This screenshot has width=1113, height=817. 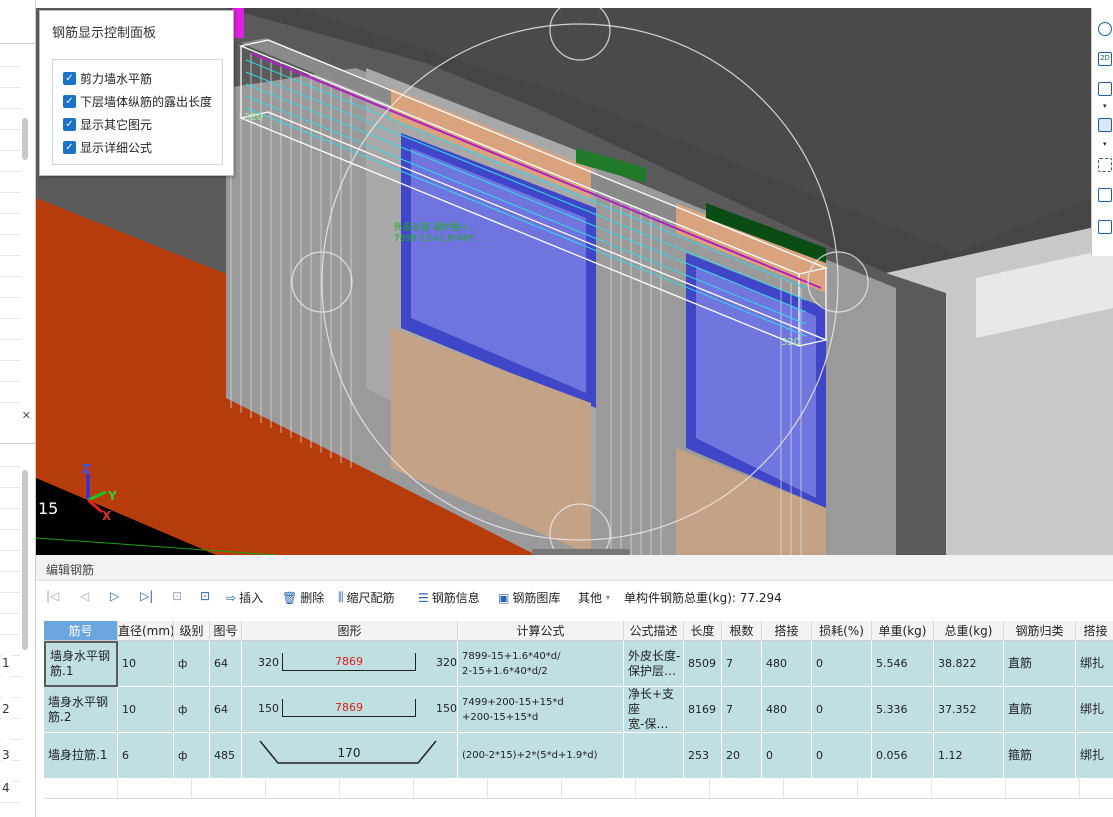 What do you see at coordinates (903, 631) in the screenshot?
I see `col-header-unit-weight: 单重(kg)` at bounding box center [903, 631].